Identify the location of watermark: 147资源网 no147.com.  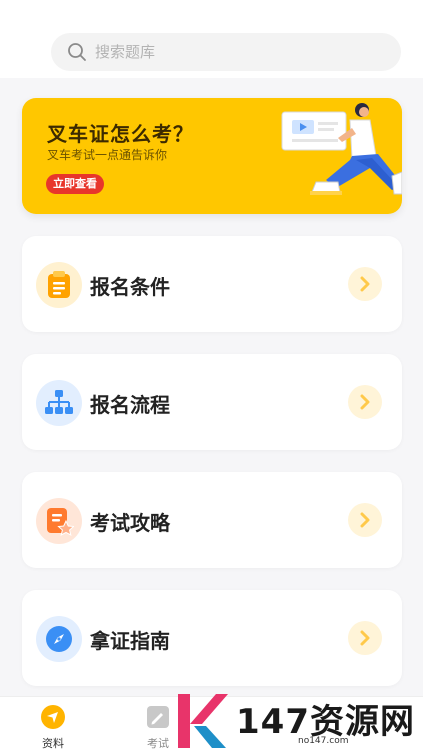
(296, 719).